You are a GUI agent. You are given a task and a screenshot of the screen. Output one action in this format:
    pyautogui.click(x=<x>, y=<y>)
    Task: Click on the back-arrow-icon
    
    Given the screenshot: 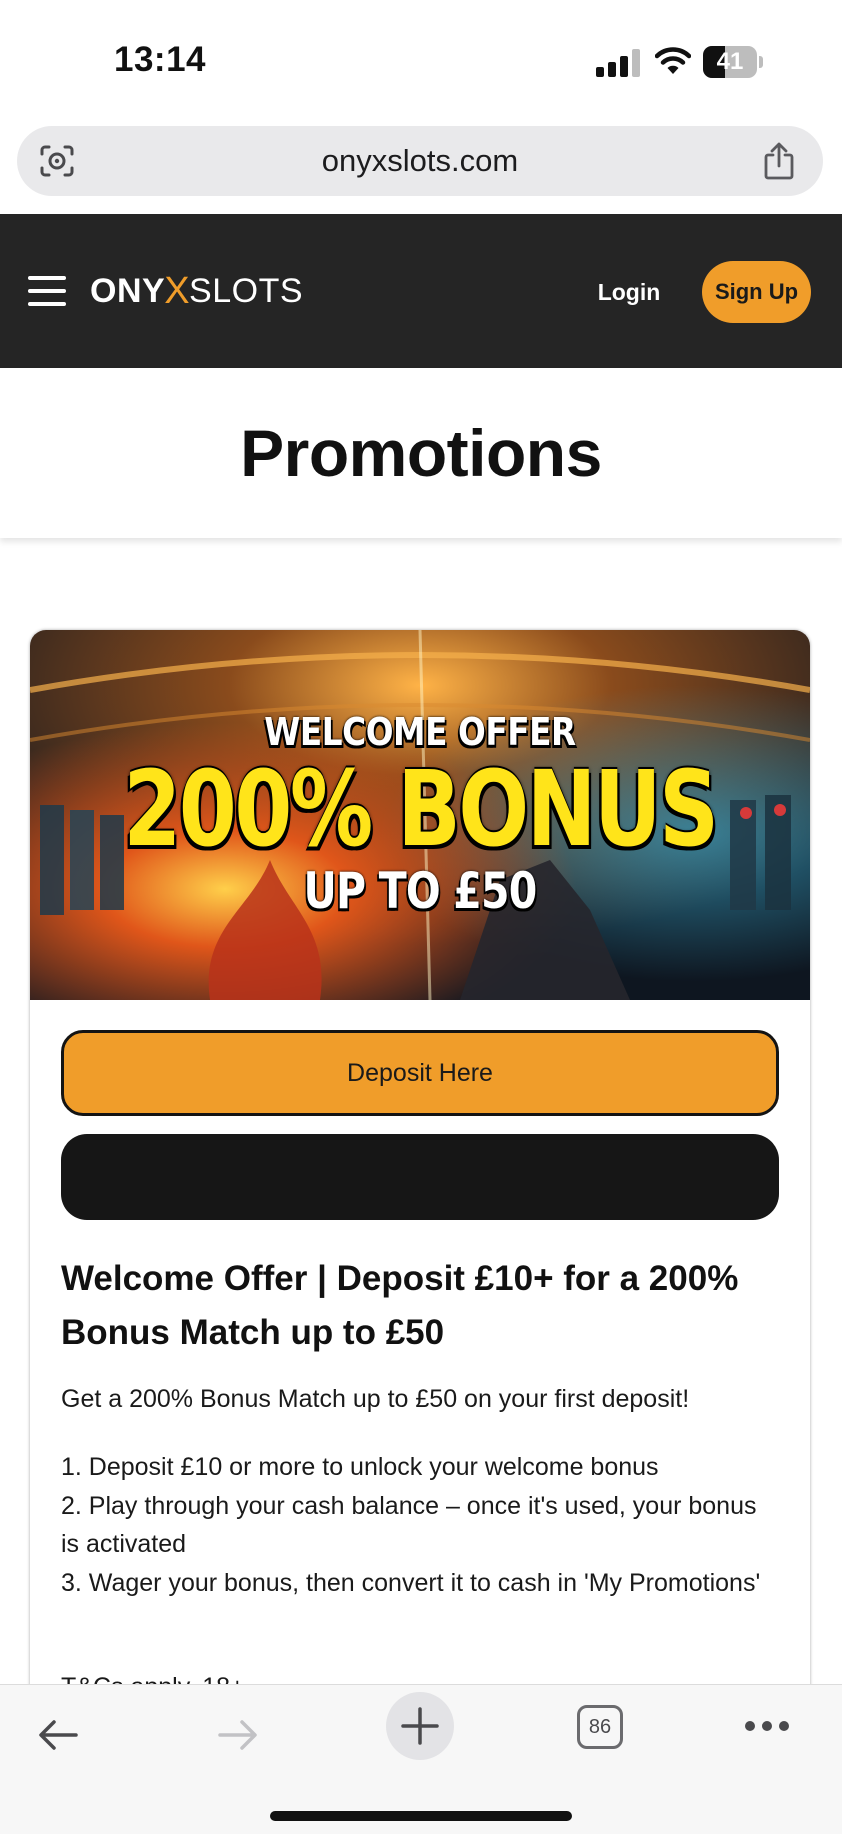 What is the action you would take?
    pyautogui.click(x=58, y=1735)
    